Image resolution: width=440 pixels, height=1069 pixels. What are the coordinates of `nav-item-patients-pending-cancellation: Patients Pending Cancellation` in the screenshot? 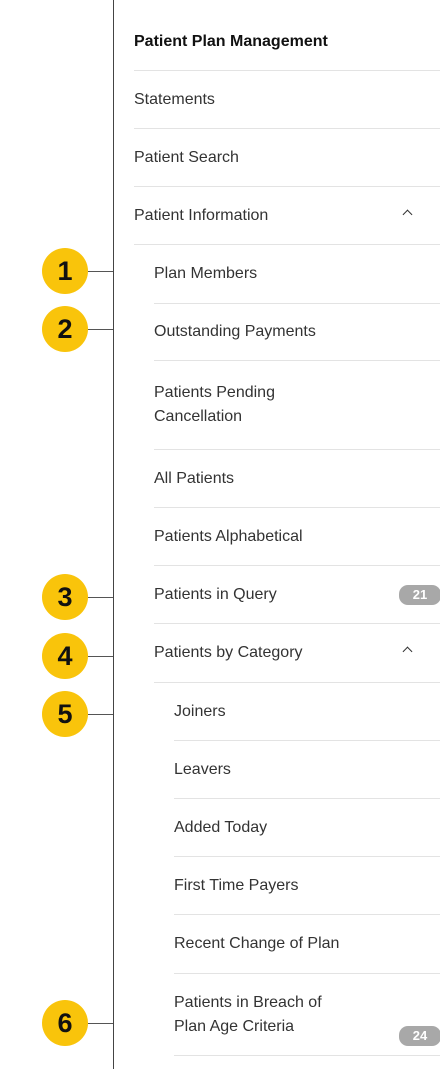 It's located at (297, 405).